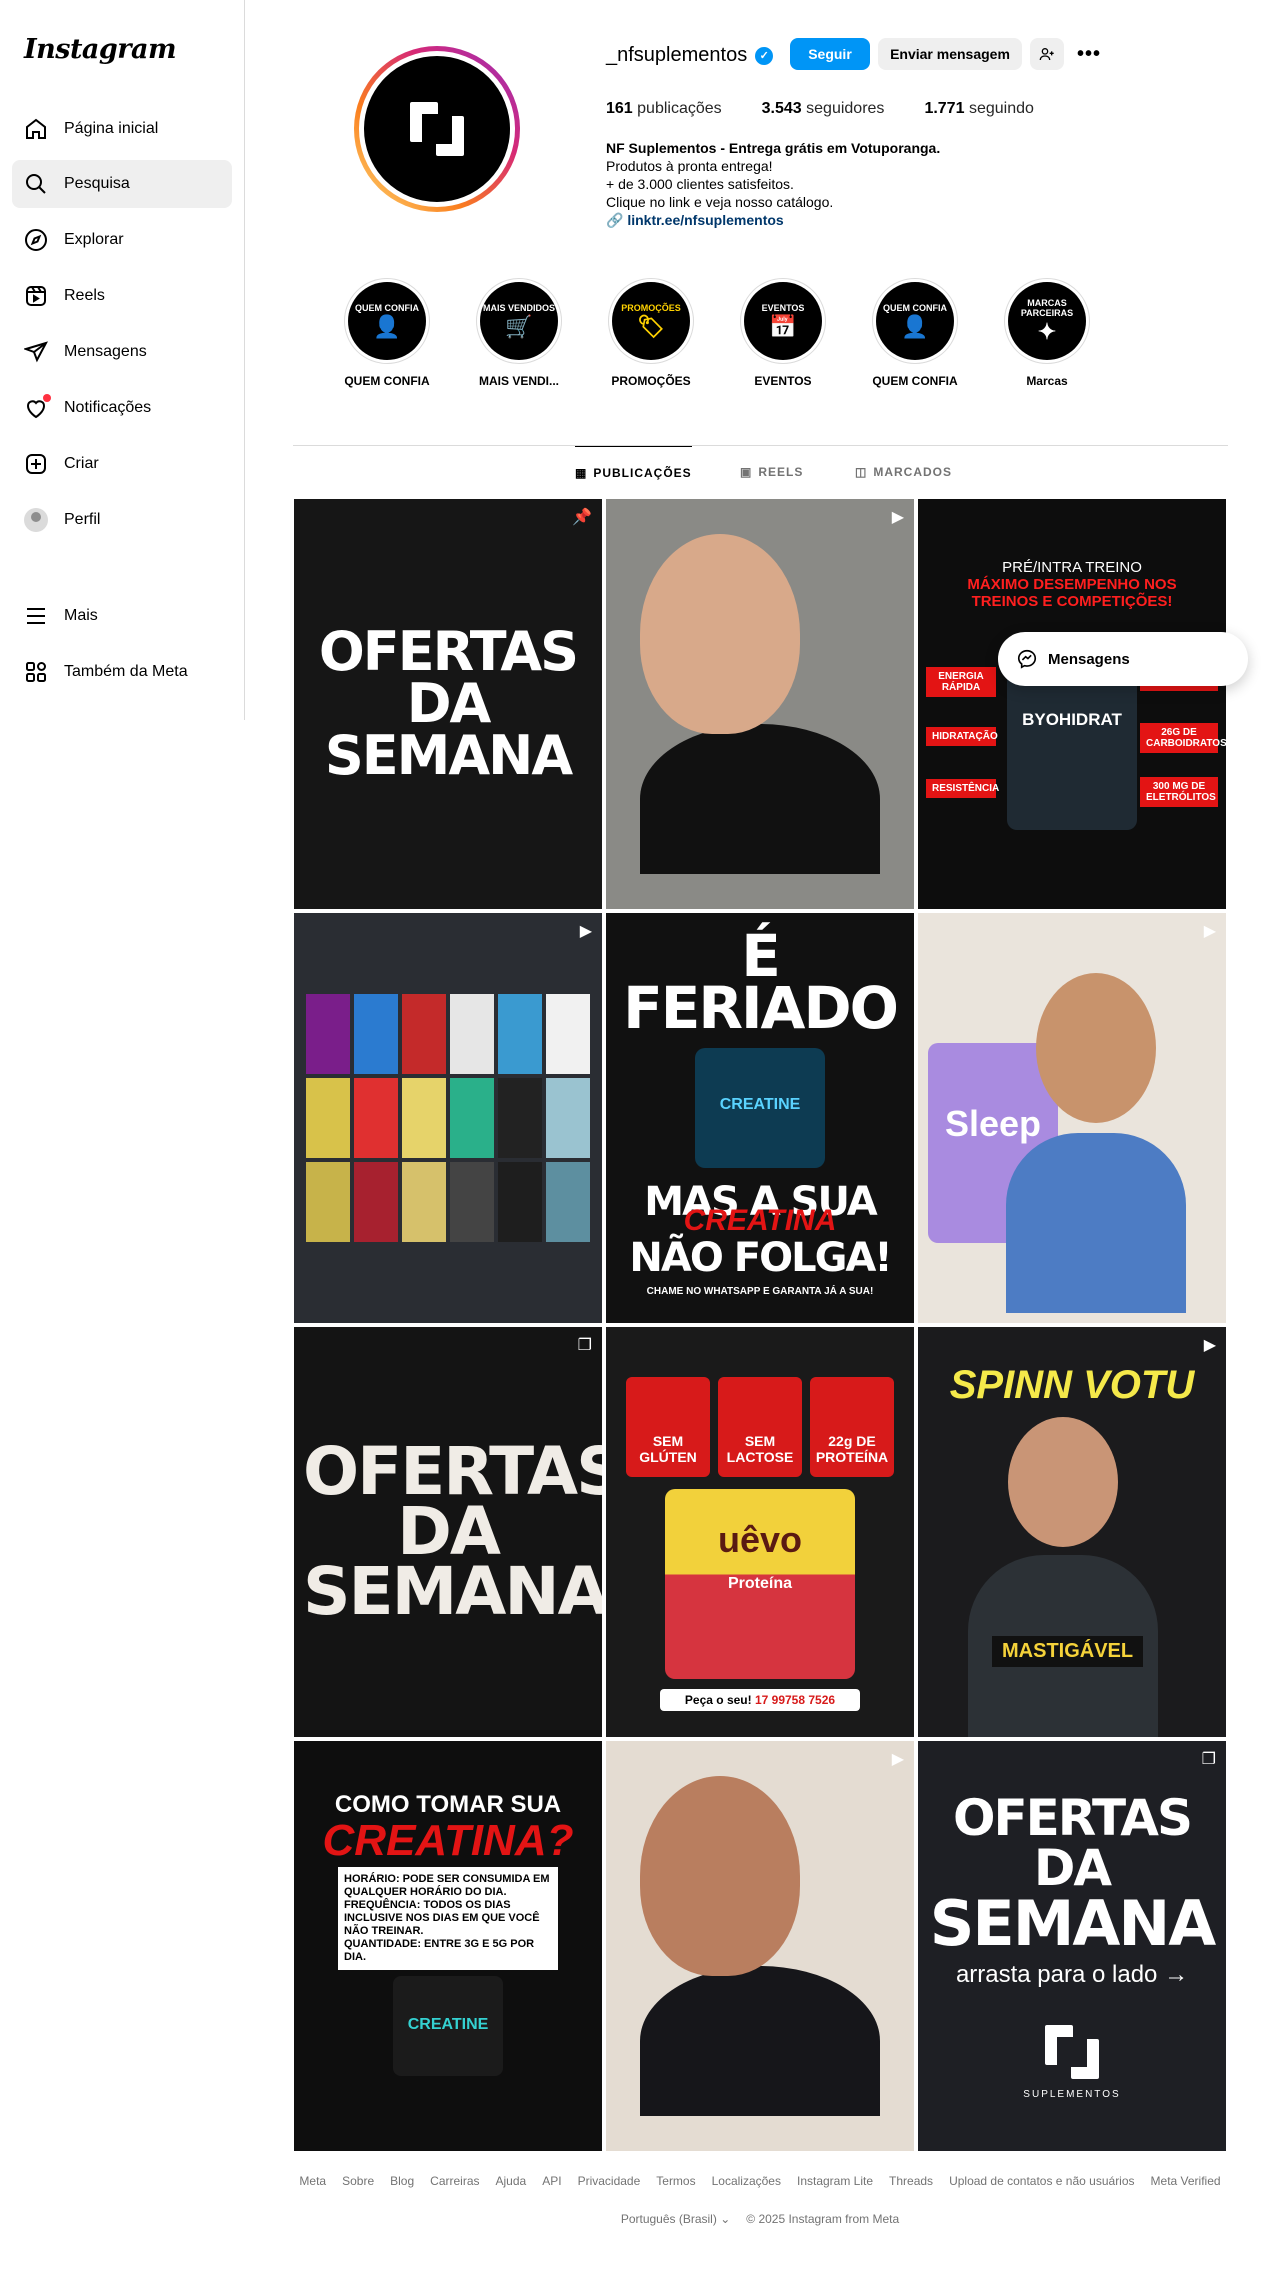 The height and width of the screenshot is (2291, 1265). What do you see at coordinates (448, 1532) in the screenshot?
I see `post-tile: ❐ OFERTAS DA SEMANA` at bounding box center [448, 1532].